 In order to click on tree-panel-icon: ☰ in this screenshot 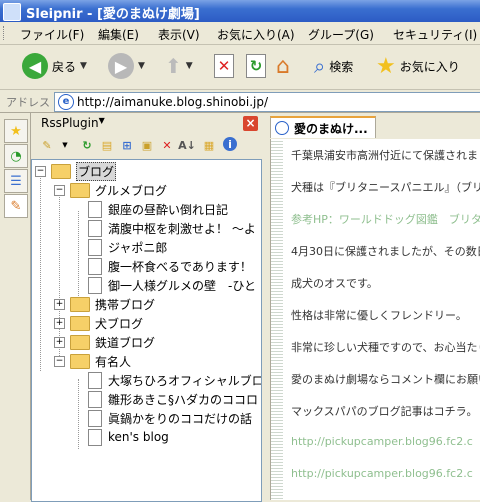, I will do `click(16, 181)`.